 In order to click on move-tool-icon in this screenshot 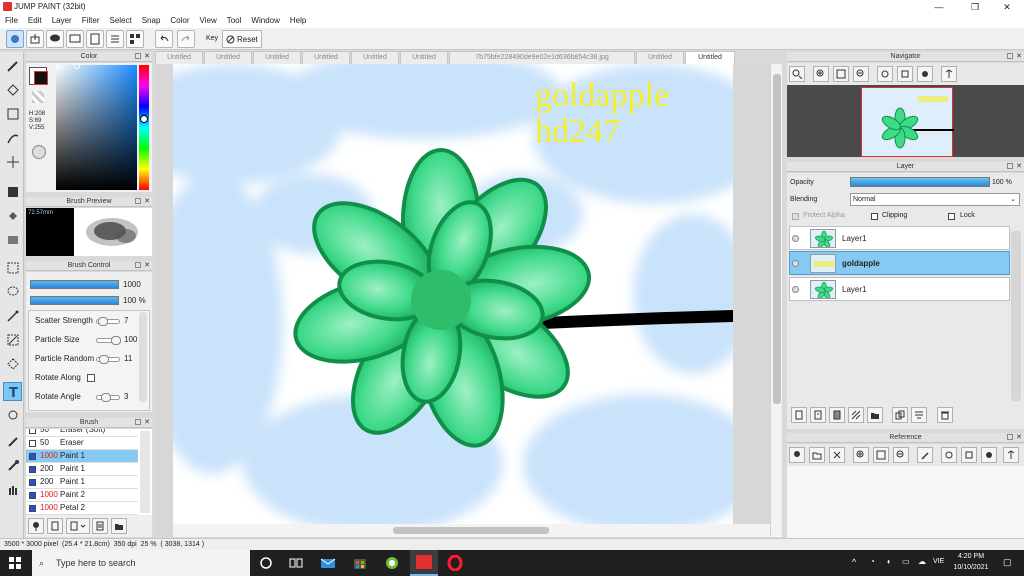, I will do `click(12, 161)`.